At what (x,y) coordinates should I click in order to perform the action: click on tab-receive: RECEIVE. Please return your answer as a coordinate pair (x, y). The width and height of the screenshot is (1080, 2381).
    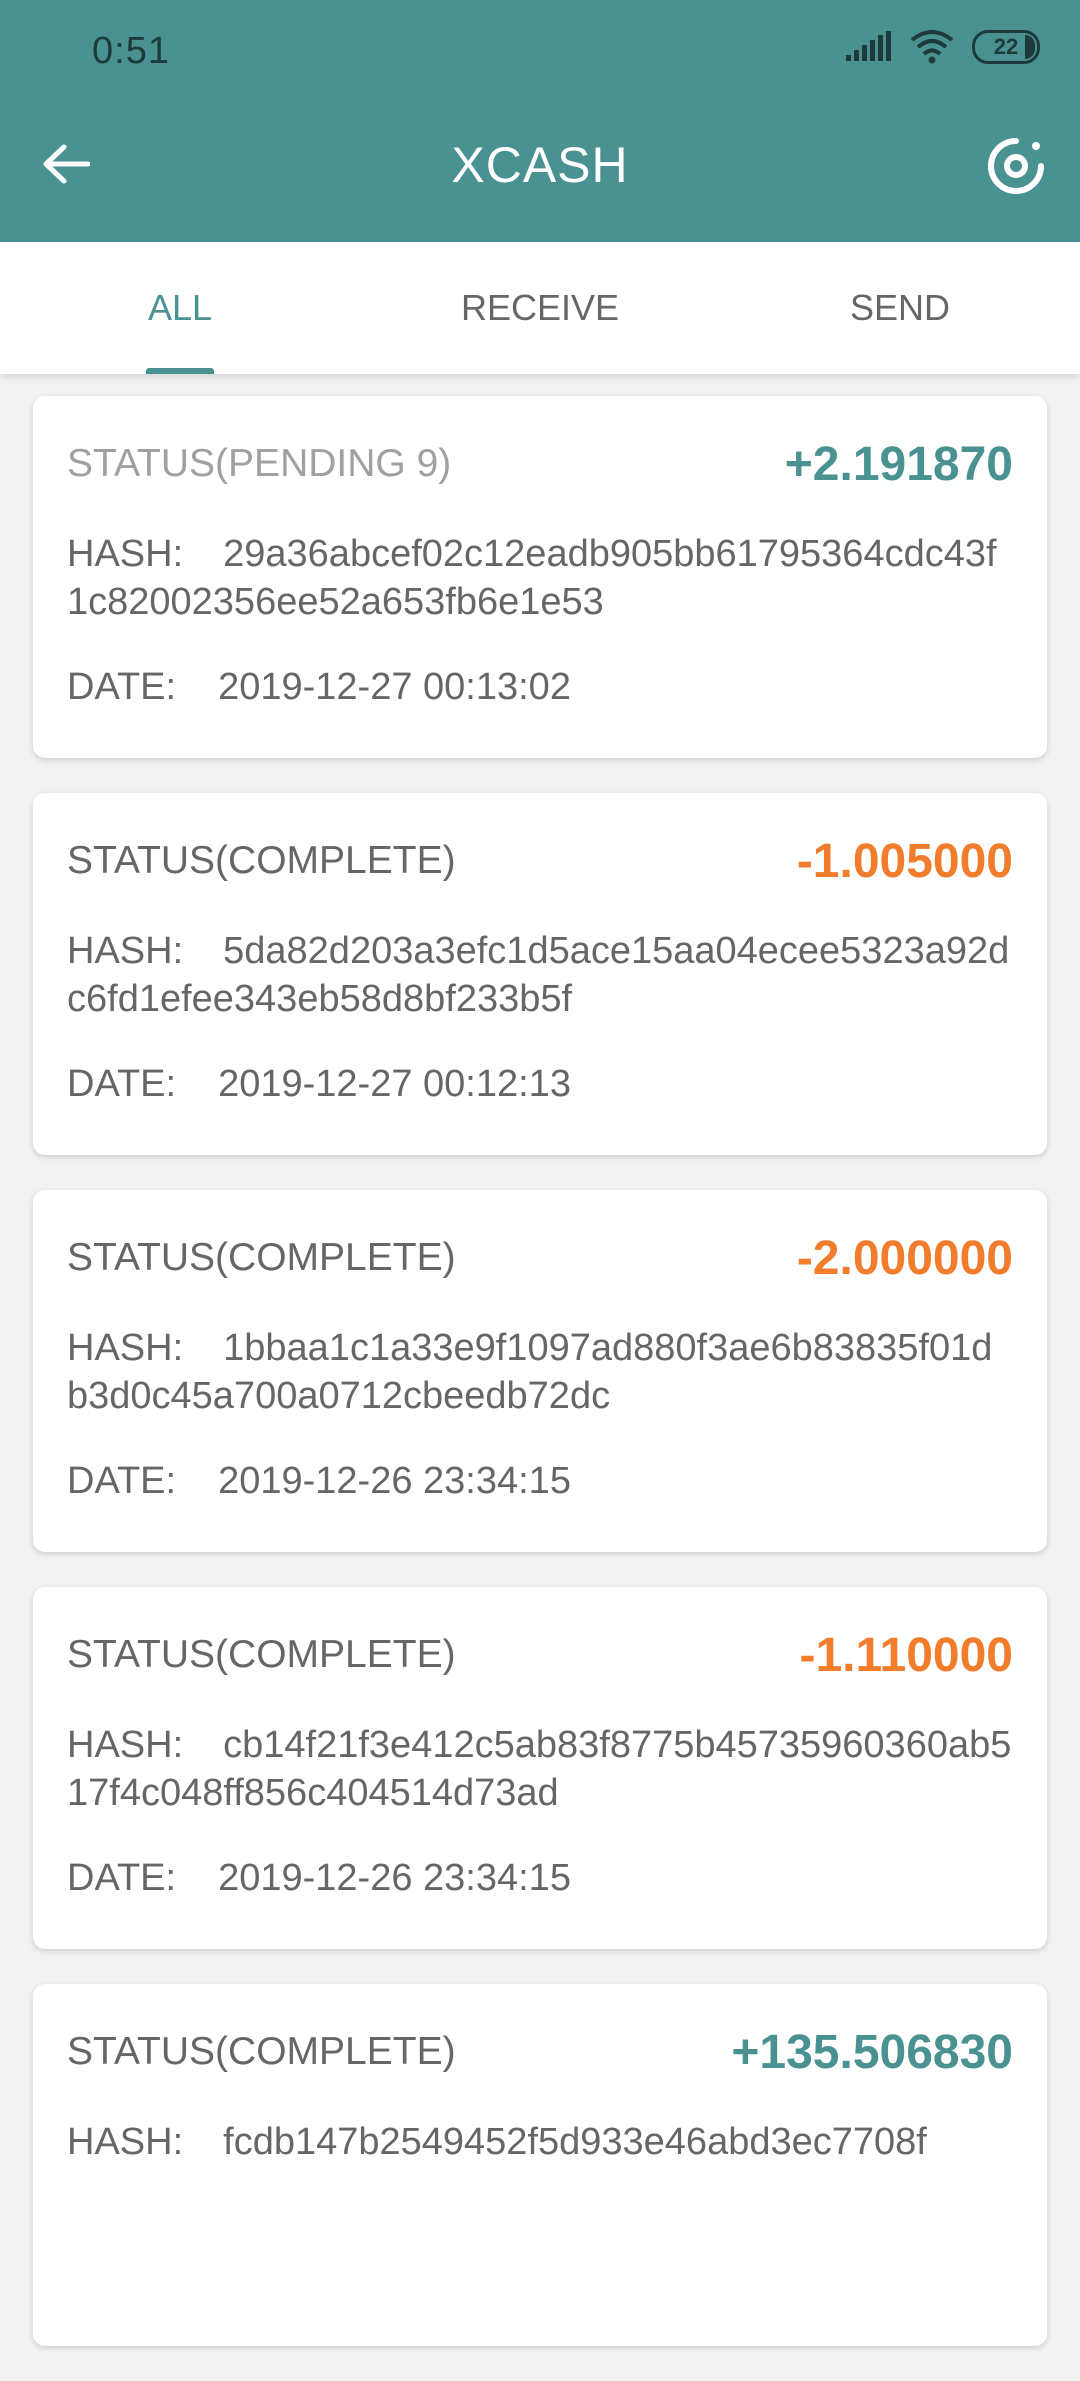
    Looking at the image, I should click on (540, 308).